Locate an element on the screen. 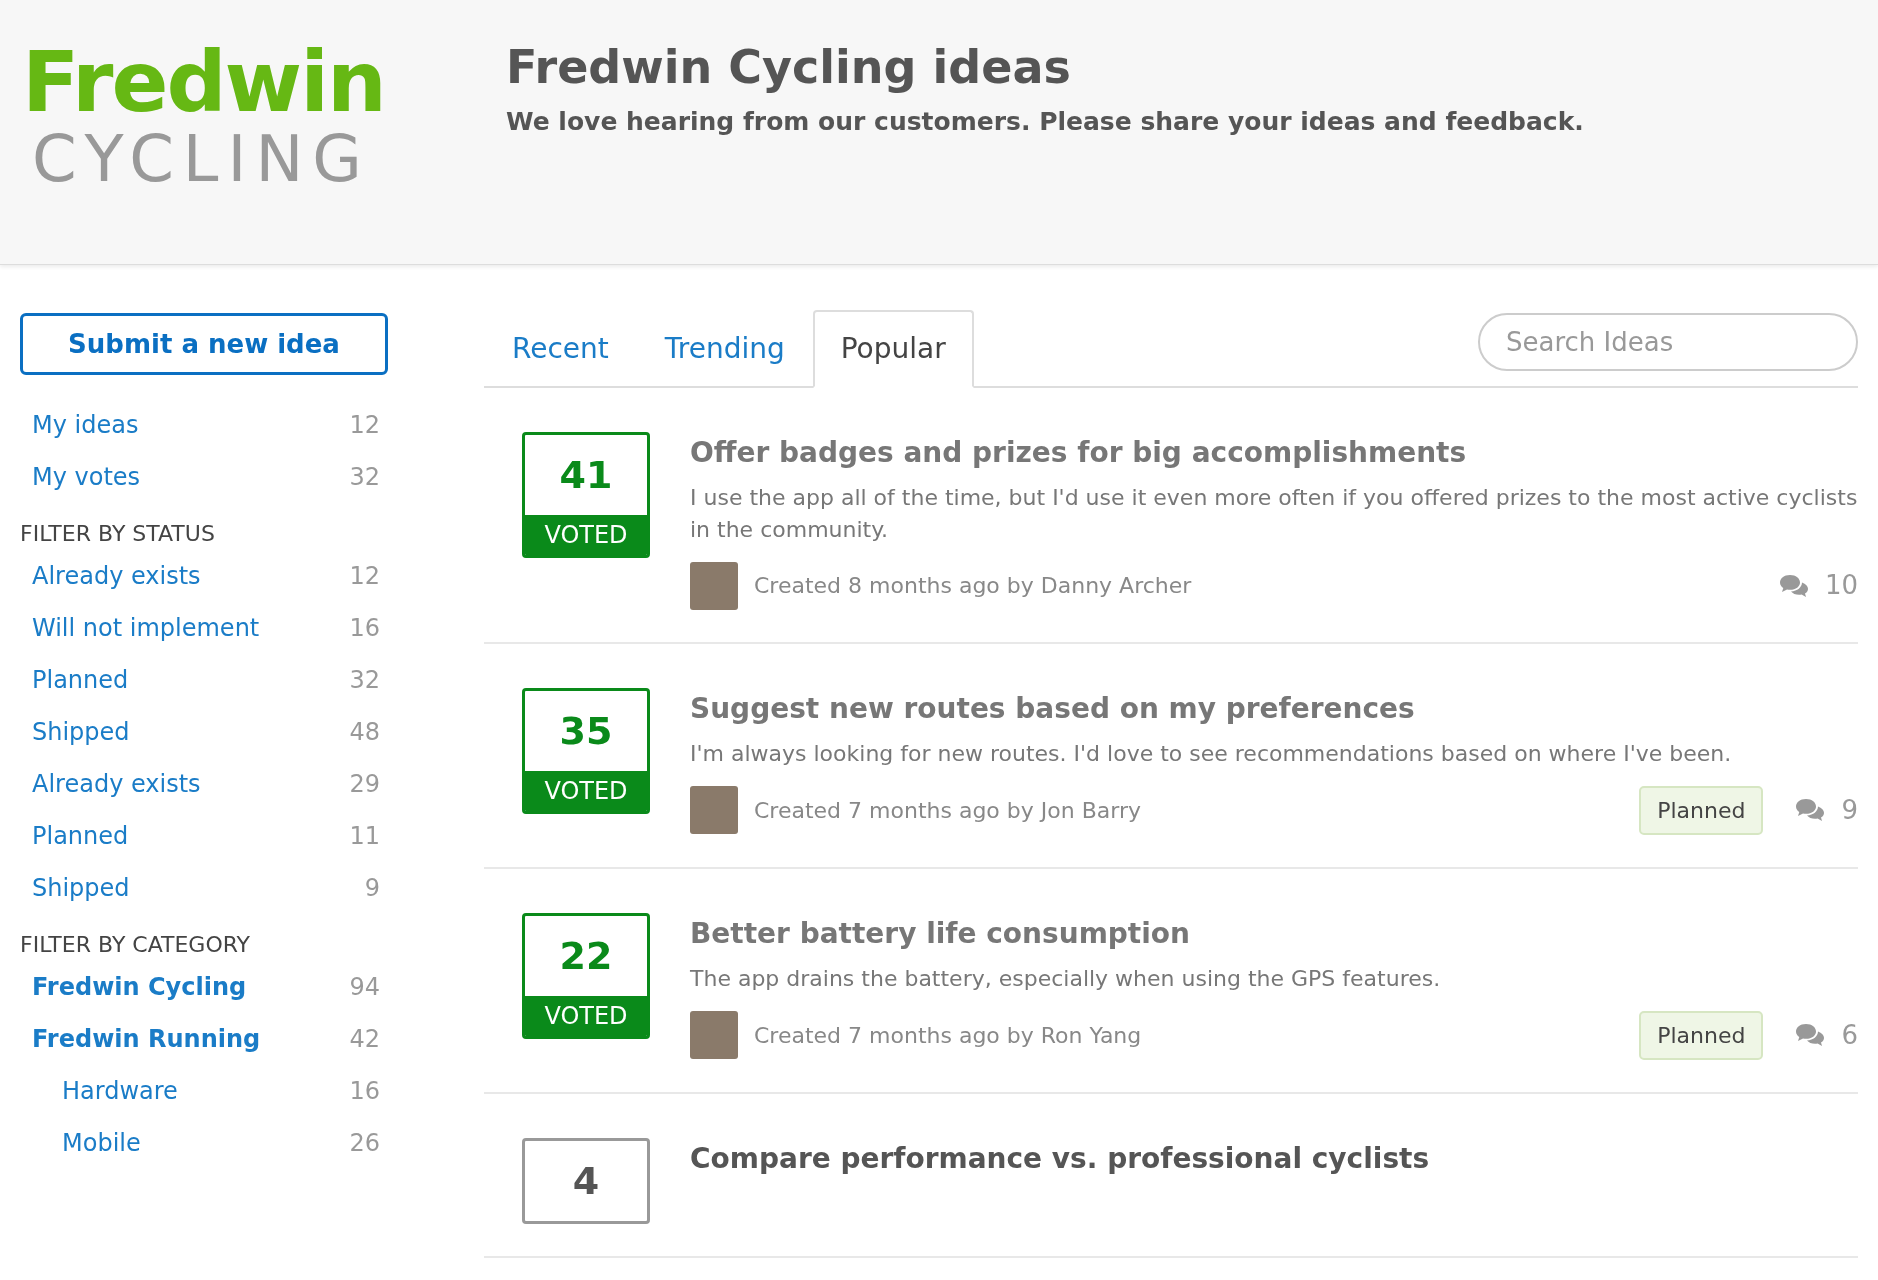  vote-counter: 41 VOTED is located at coordinates (586, 495).